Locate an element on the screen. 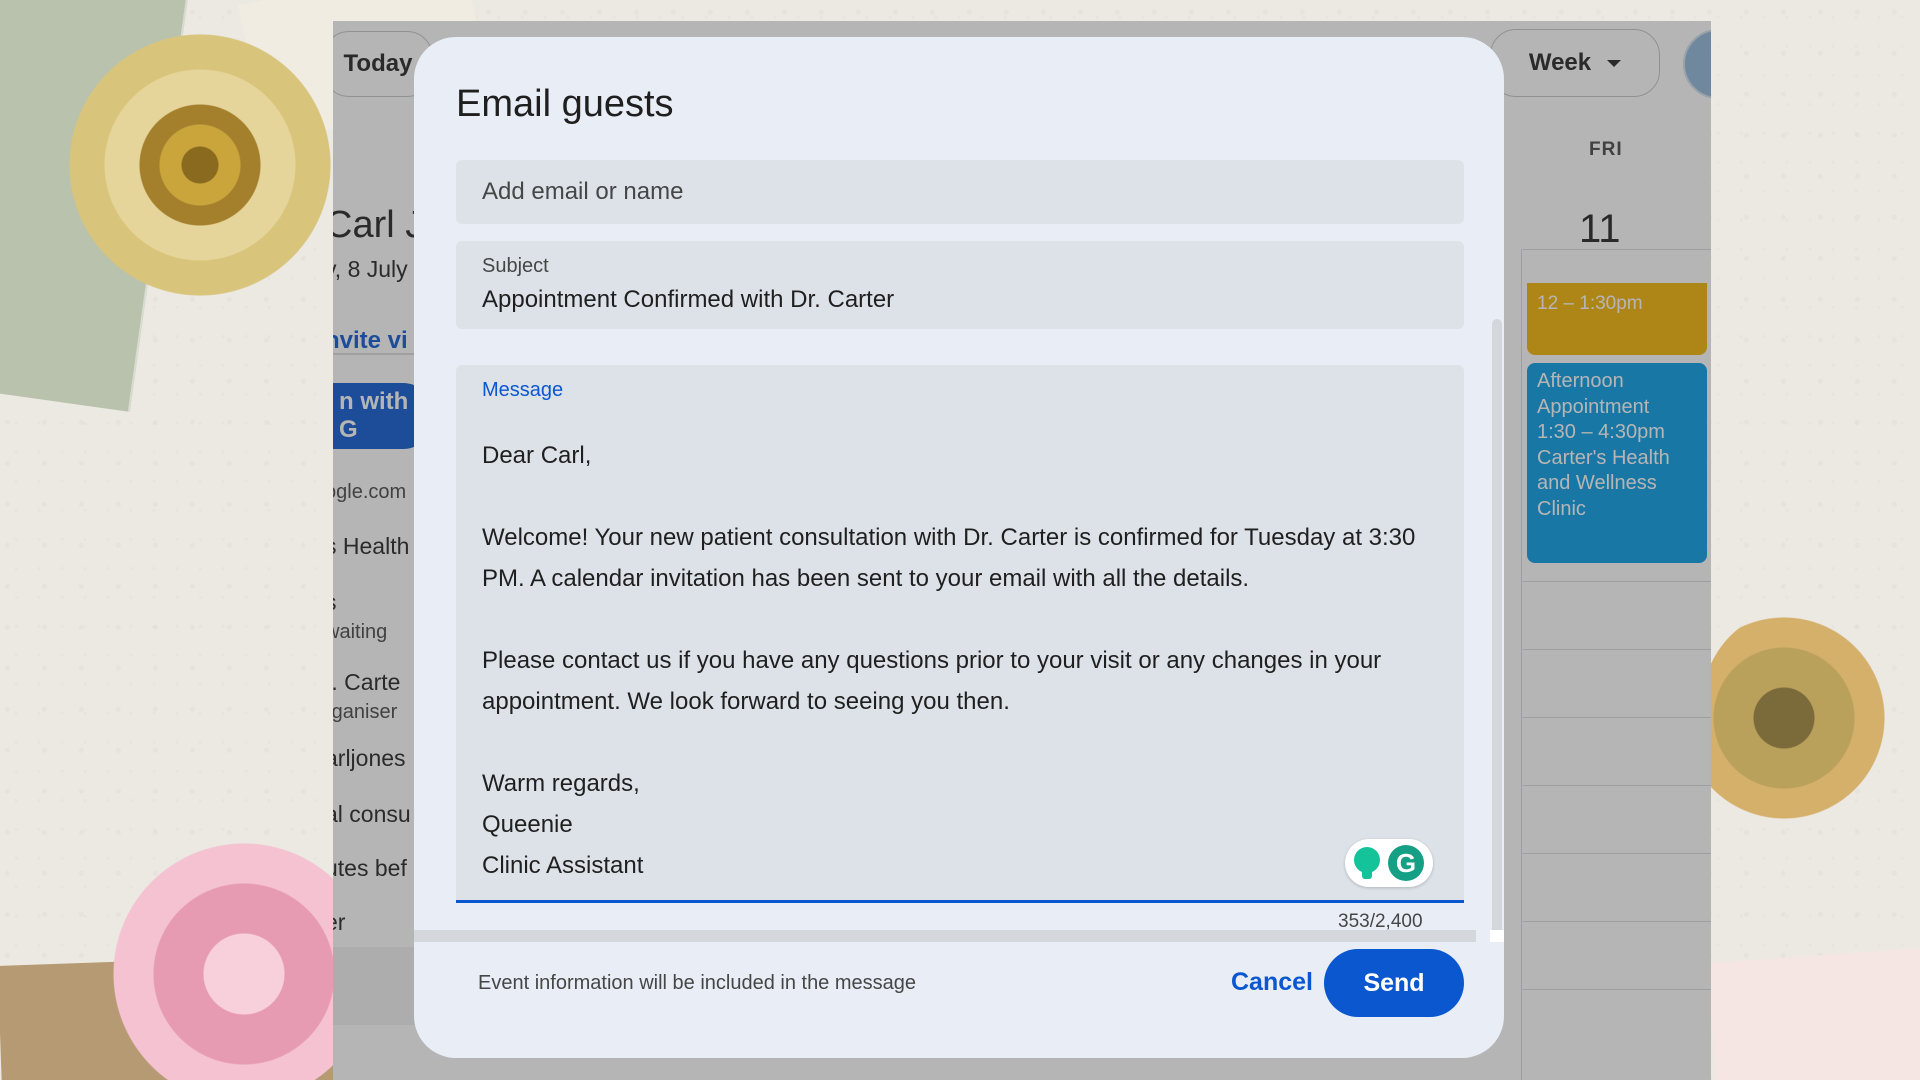 The width and height of the screenshot is (1920, 1080). decorative-paper-scrap is located at coordinates (1813, 1013).